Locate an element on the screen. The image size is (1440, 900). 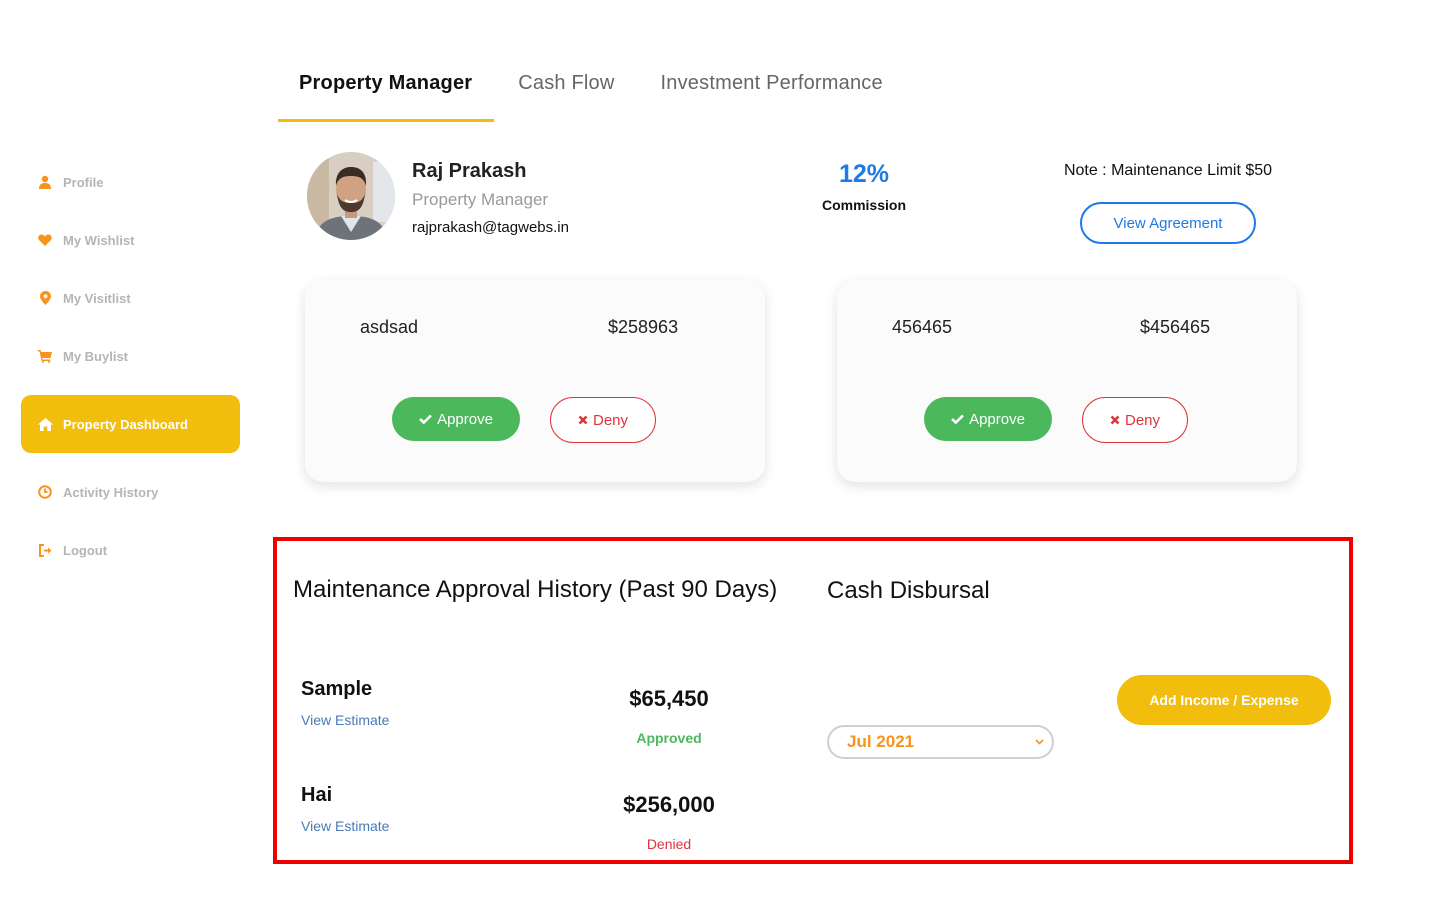
sidebar-item-label: My Visitlist is located at coordinates (97, 298).